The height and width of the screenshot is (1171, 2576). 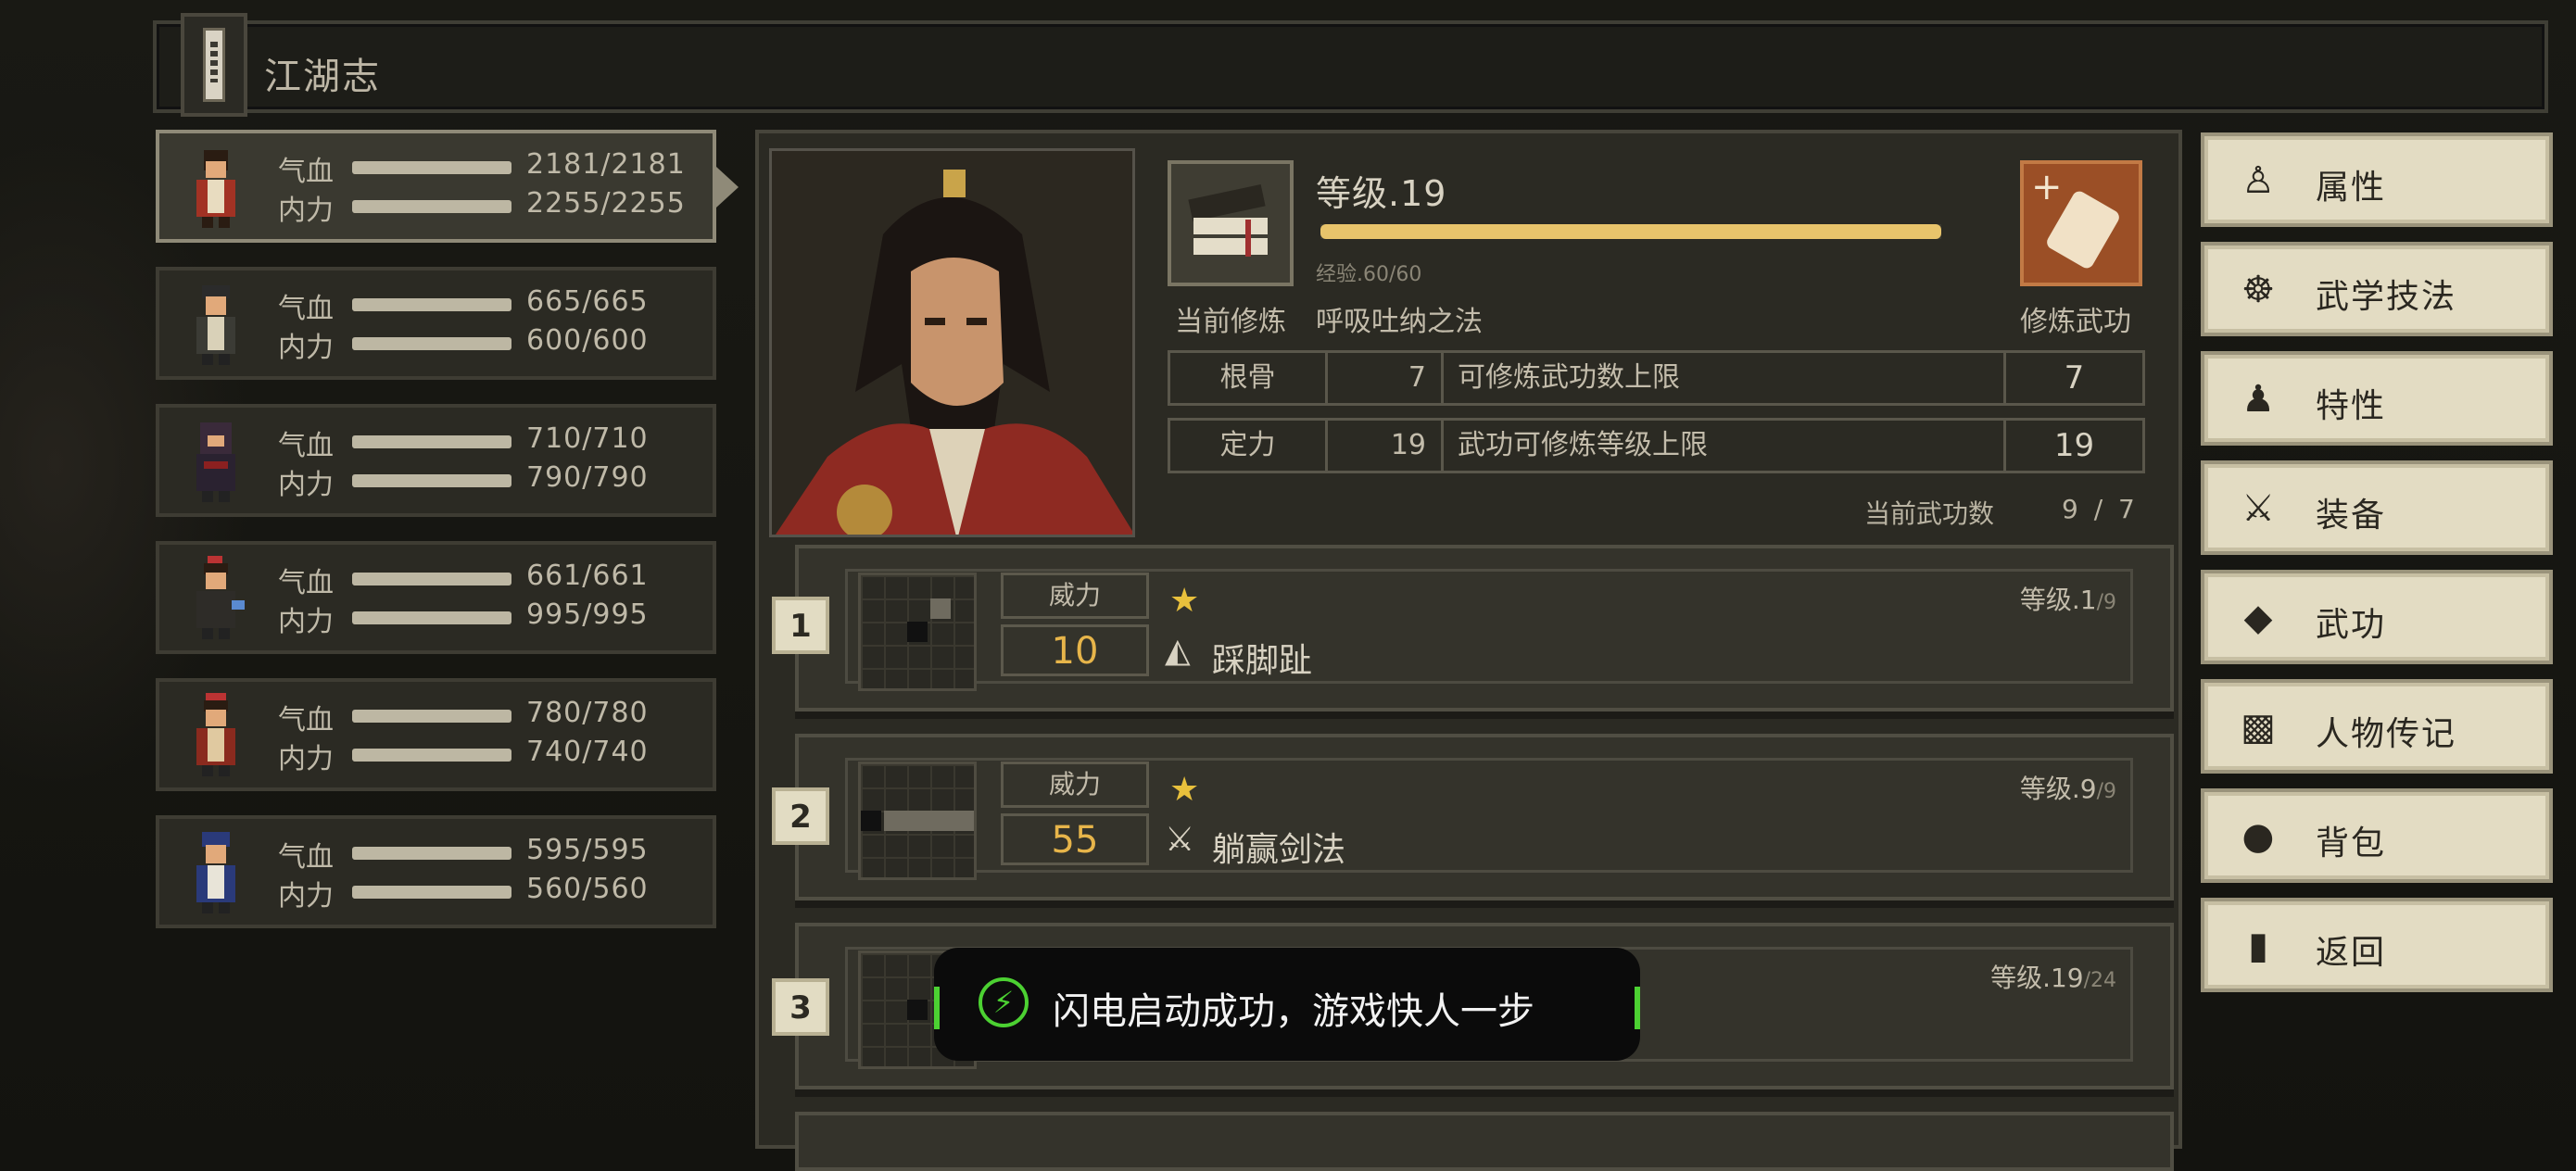 I want to click on skill-count-value: 9 / 7, so click(x=2100, y=509).